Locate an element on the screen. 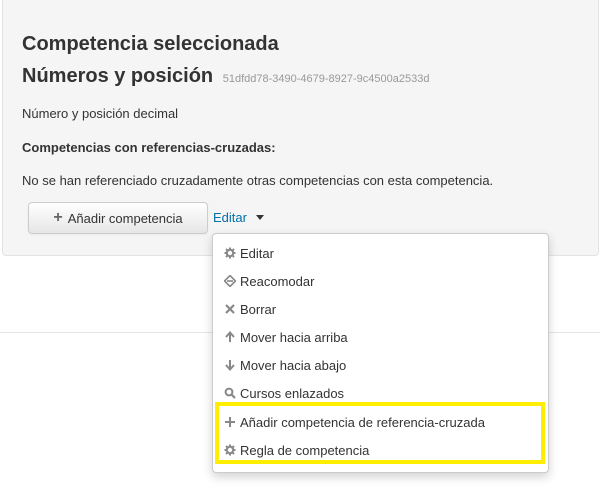 Image resolution: width=600 pixels, height=494 pixels. add-competency-label: Añadir competencia is located at coordinates (125, 218).